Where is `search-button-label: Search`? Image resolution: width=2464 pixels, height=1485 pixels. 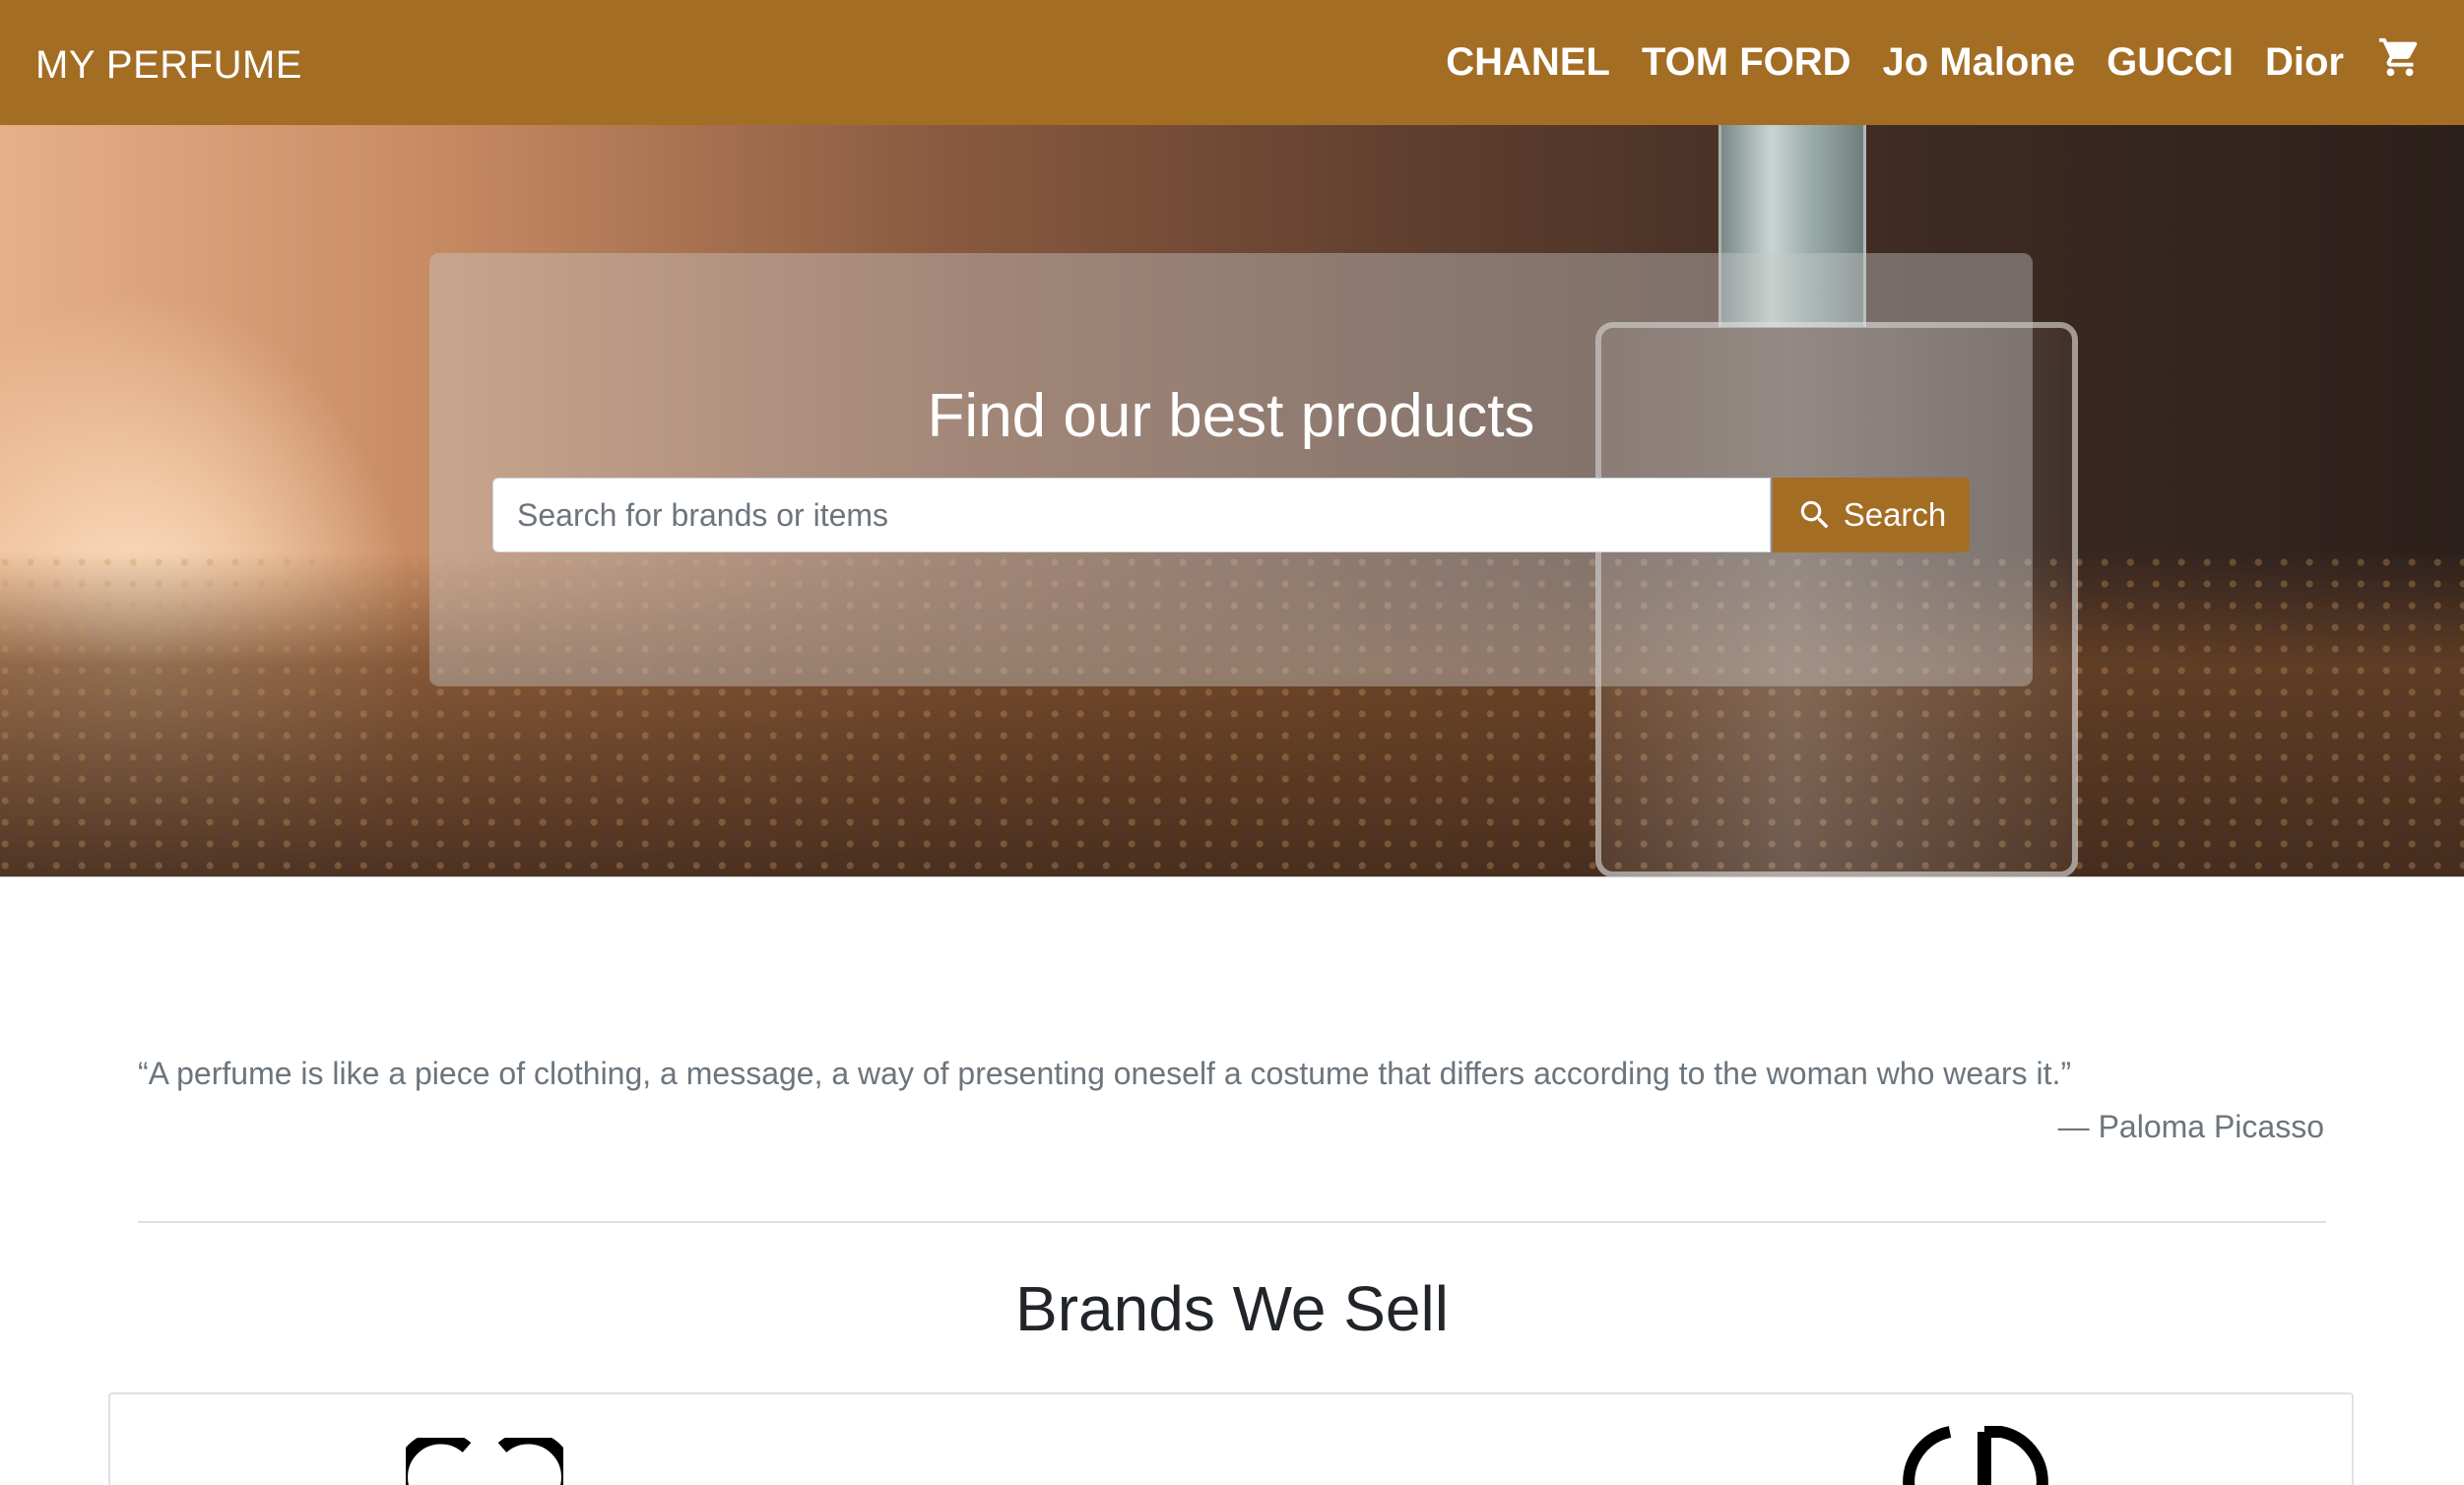
search-button-label: Search is located at coordinates (1895, 514).